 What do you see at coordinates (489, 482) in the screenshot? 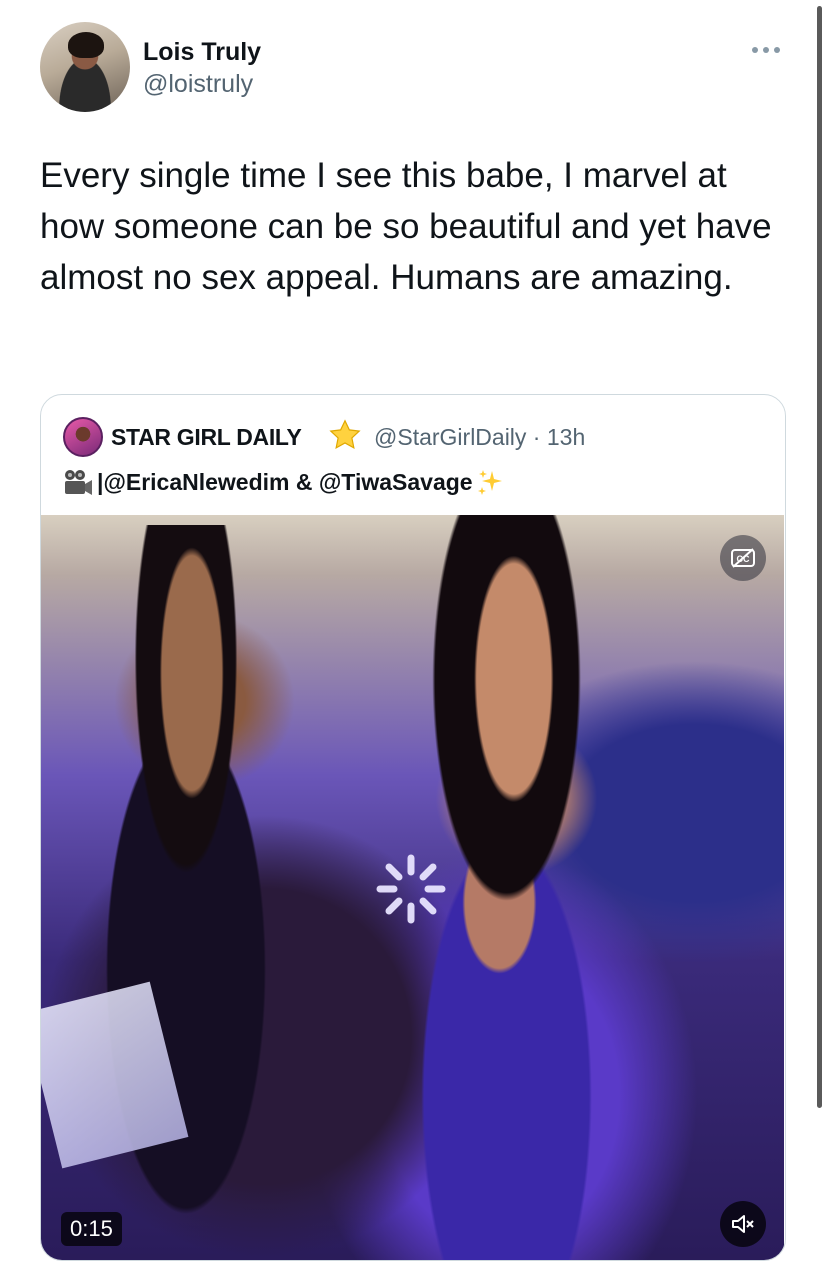
I see `sparkles-icon` at bounding box center [489, 482].